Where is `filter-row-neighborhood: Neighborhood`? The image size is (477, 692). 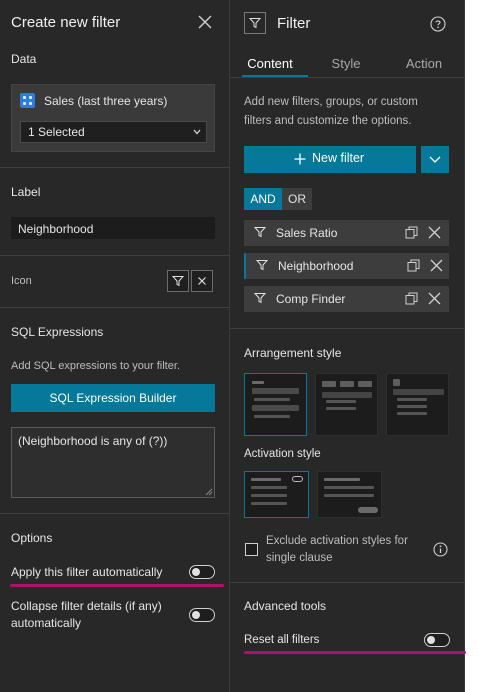
filter-row-neighborhood: Neighborhood is located at coordinates (346, 266).